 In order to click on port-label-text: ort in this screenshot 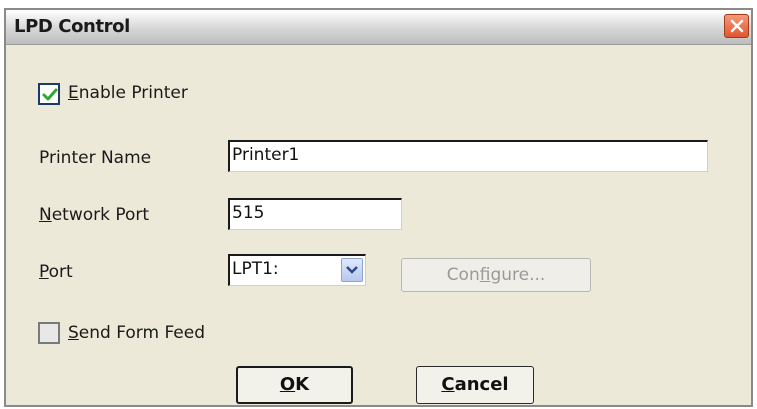, I will do `click(60, 272)`.